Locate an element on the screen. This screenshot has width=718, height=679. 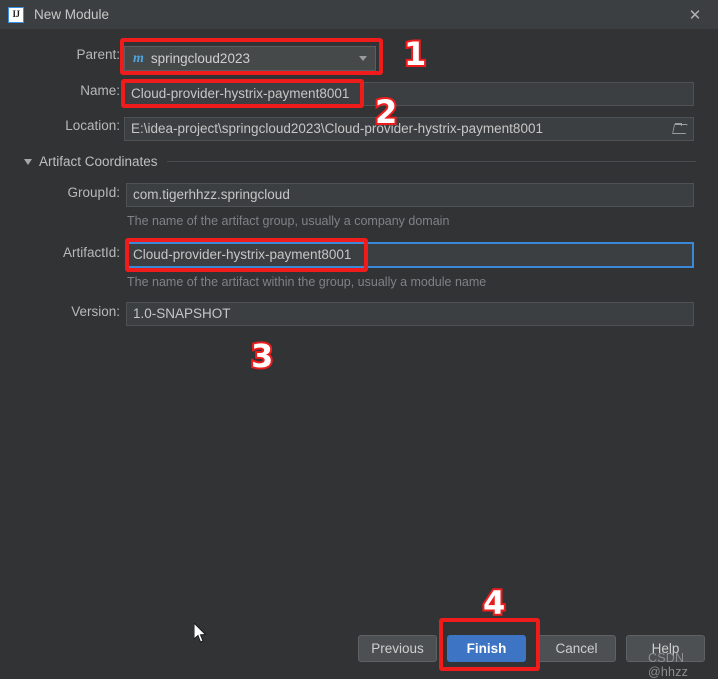
version-row: Version: is located at coordinates (82, 311).